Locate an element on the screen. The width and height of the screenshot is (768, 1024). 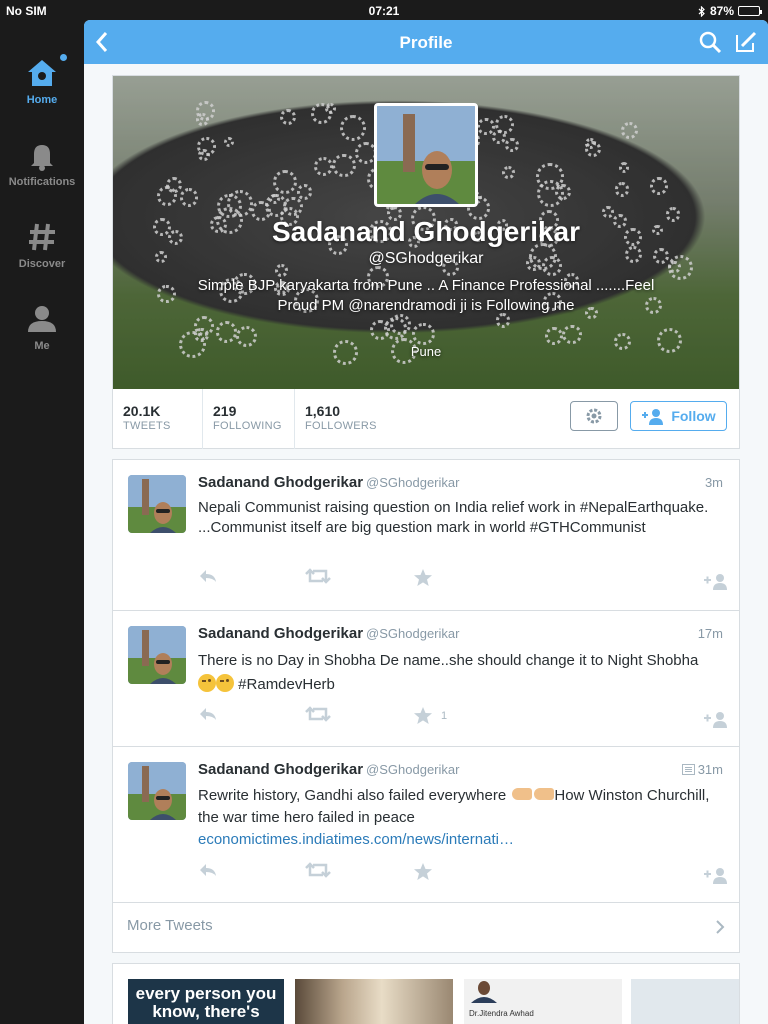
search-icon is located at coordinates (710, 42).